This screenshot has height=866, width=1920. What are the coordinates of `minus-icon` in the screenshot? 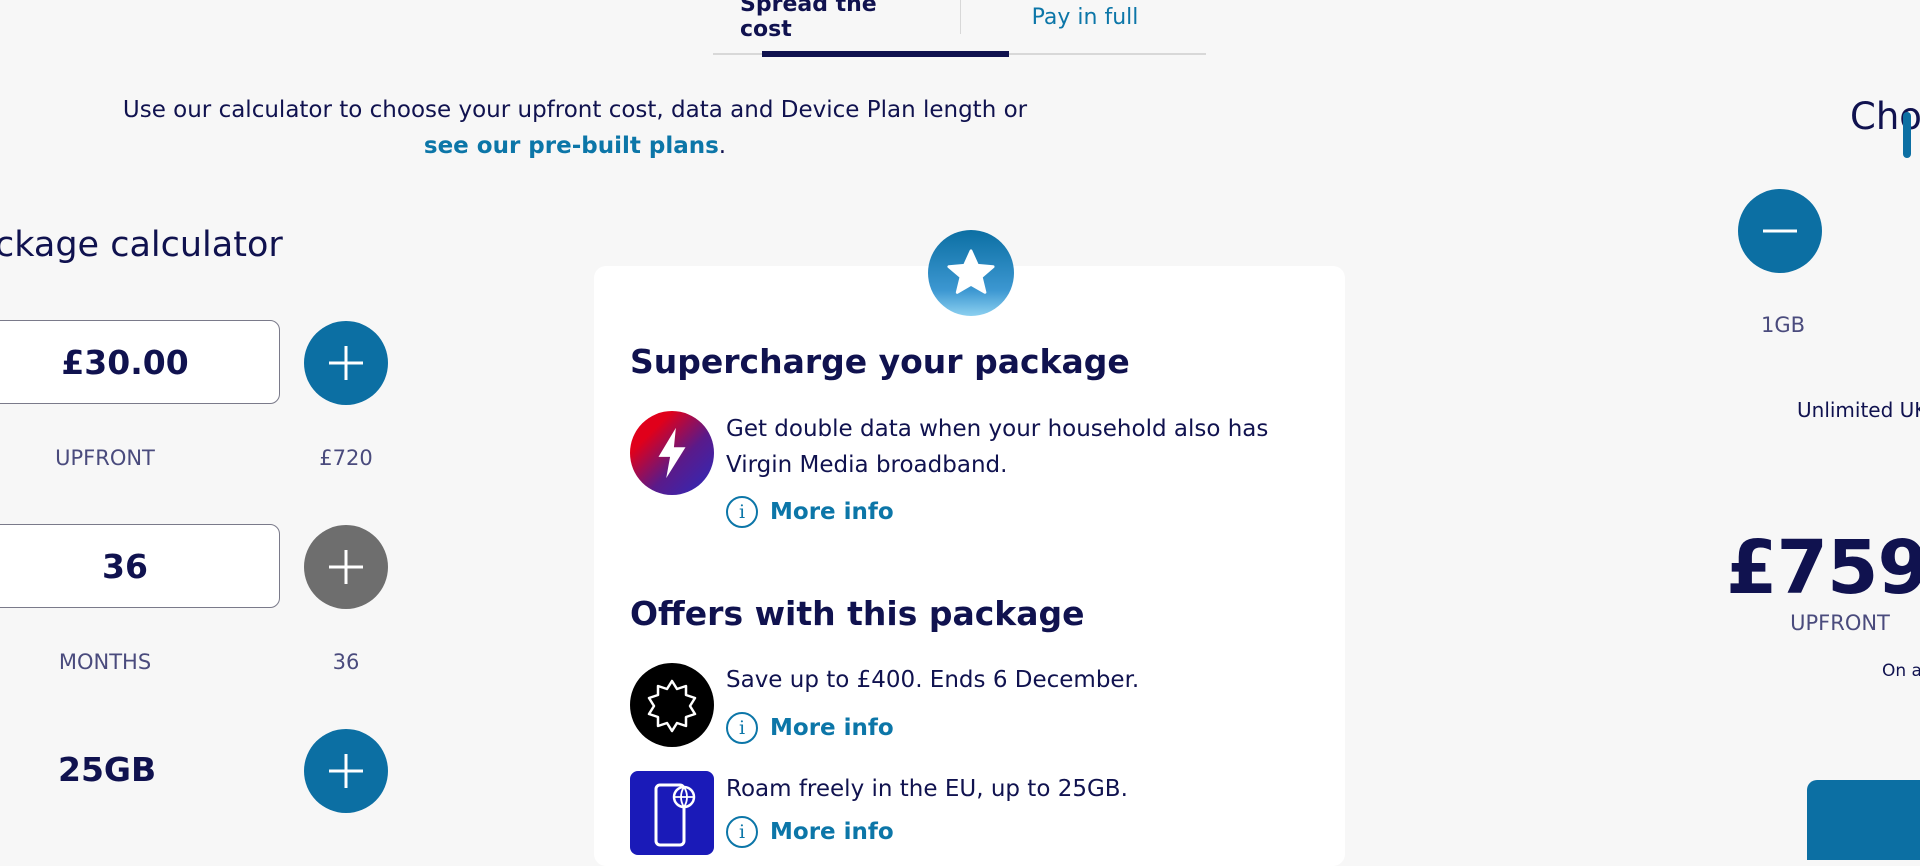 It's located at (1780, 231).